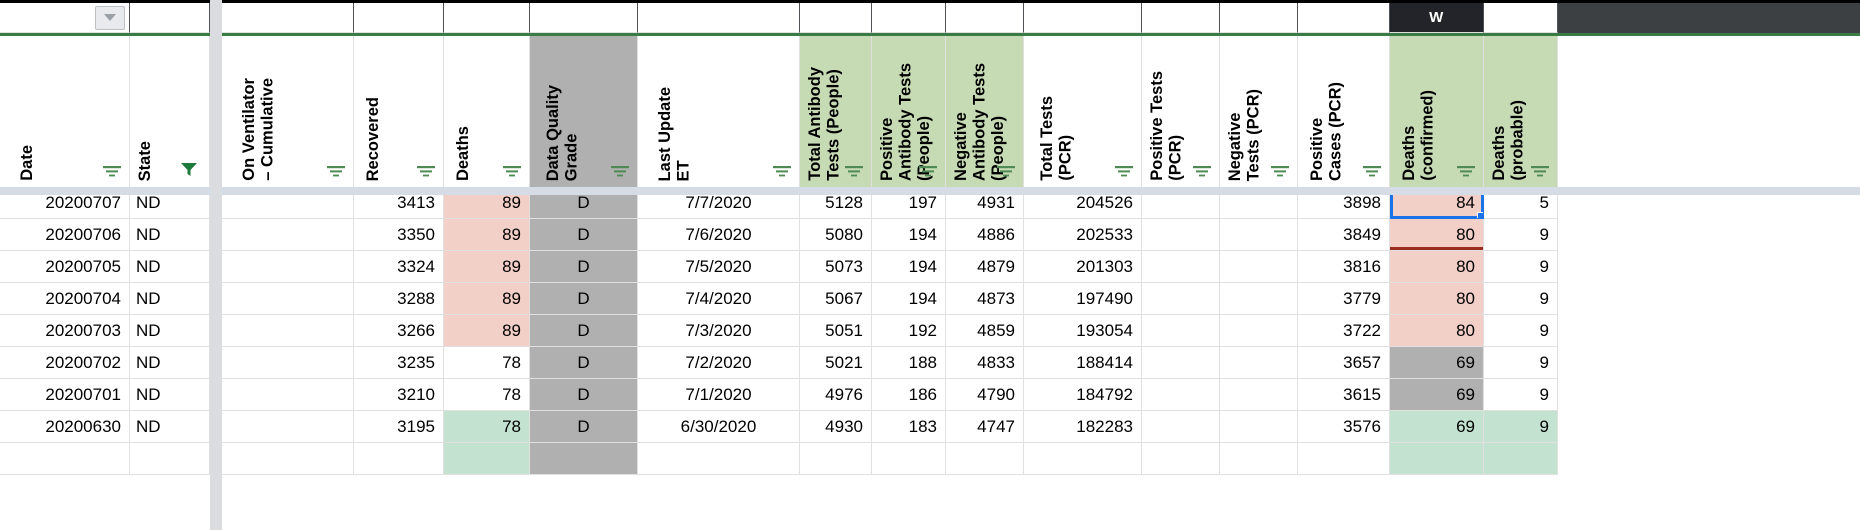 This screenshot has height=530, width=1860. What do you see at coordinates (1521, 331) in the screenshot?
I see `cell-x6: 9` at bounding box center [1521, 331].